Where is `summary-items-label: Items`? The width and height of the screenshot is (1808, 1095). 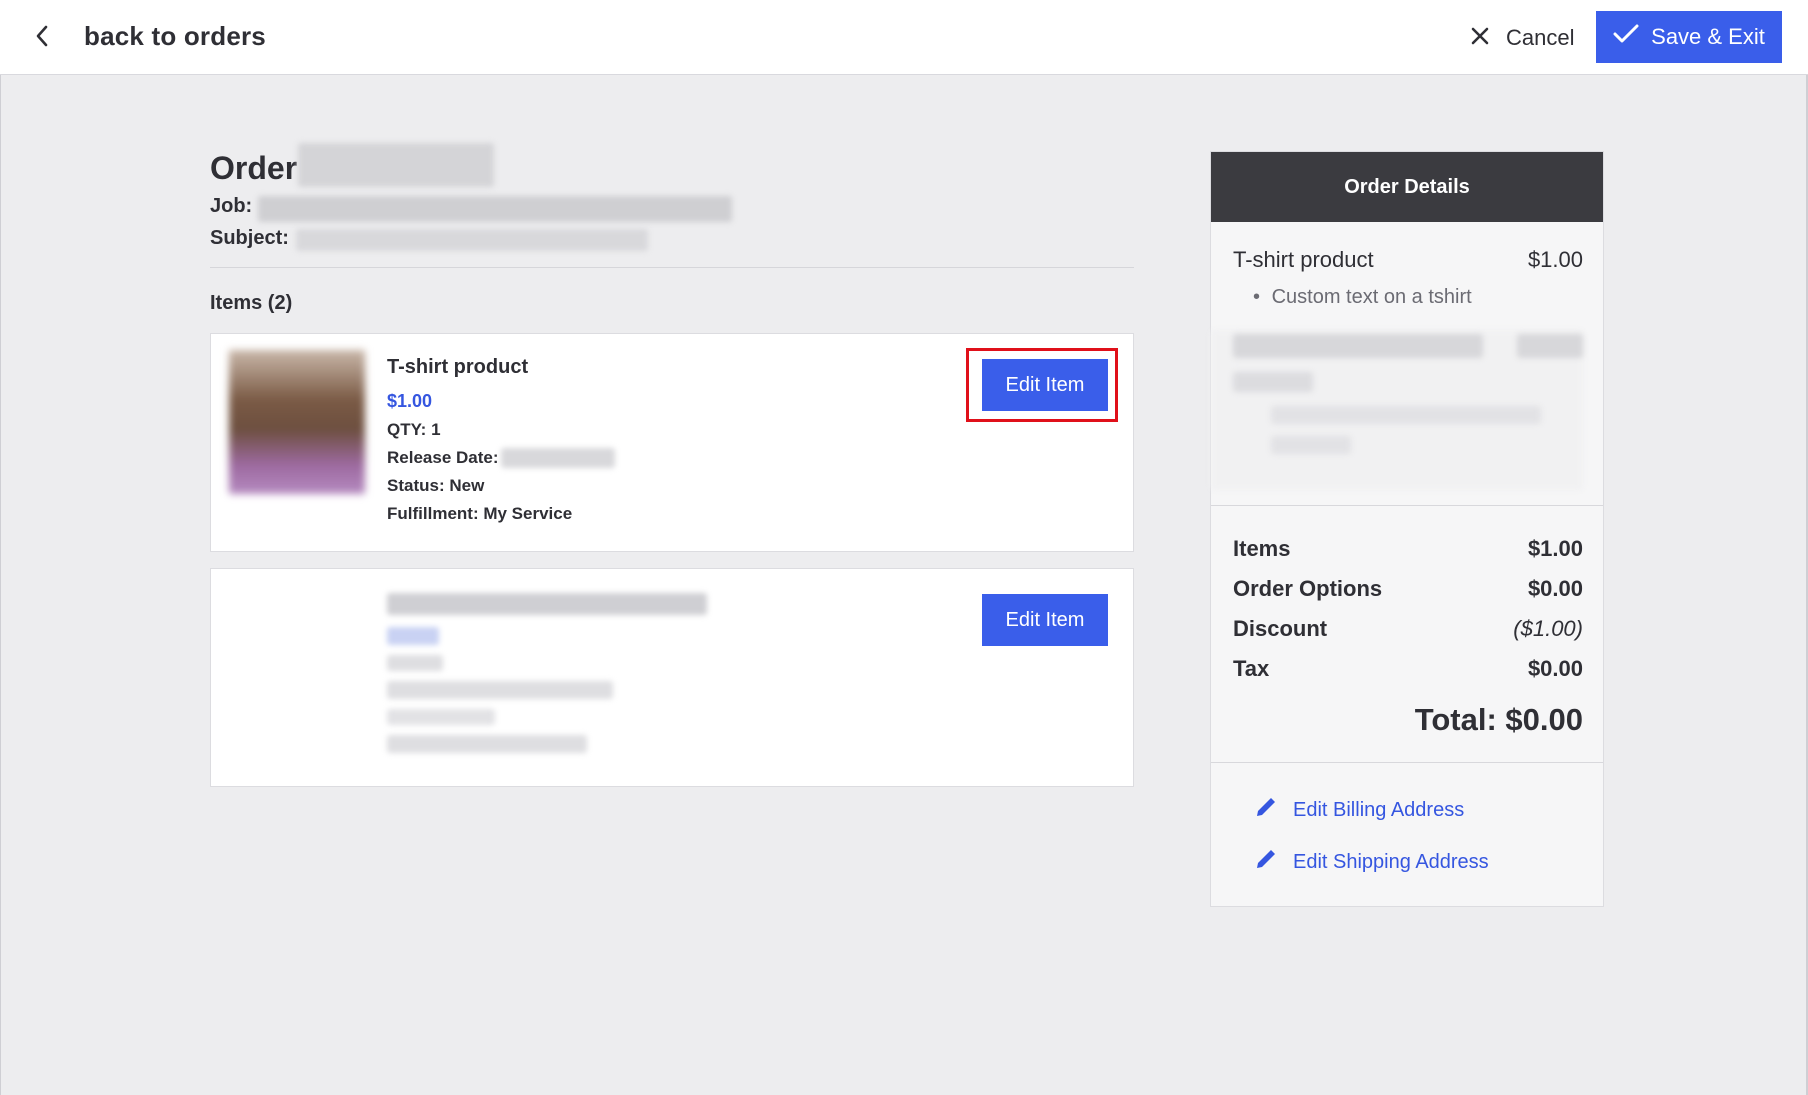
summary-items-label: Items is located at coordinates (1262, 548).